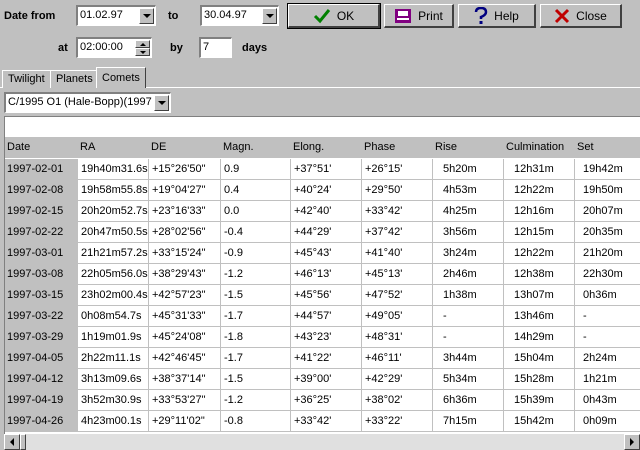 The image size is (640, 450). I want to click on cell-ra: 19h58m55.8s, so click(113, 190).